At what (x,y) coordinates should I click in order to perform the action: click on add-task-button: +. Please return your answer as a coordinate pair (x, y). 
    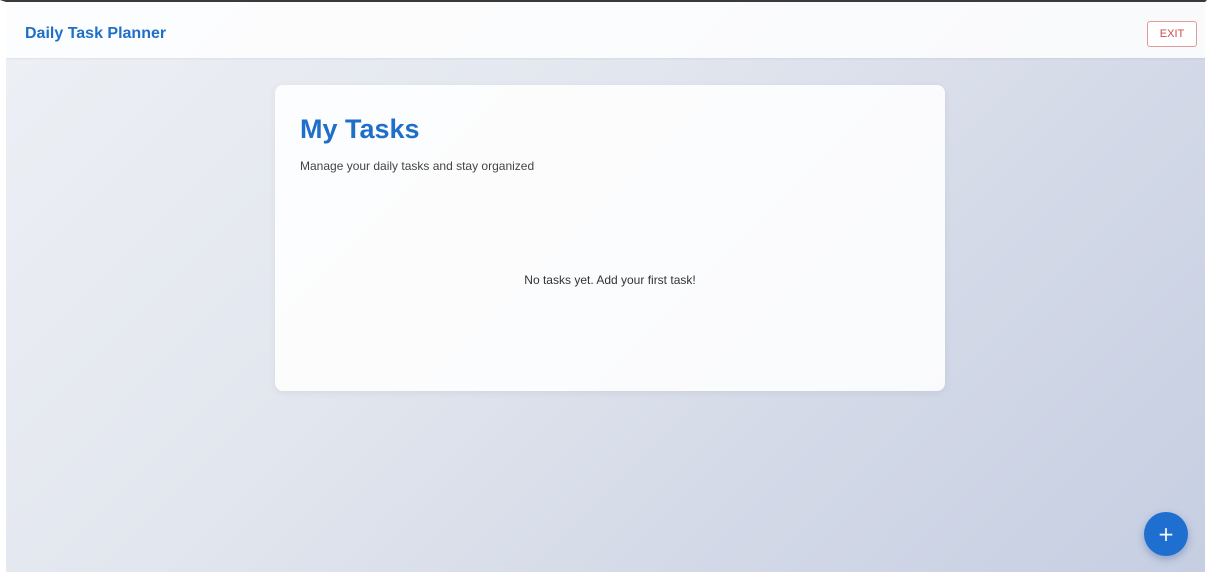
    Looking at the image, I should click on (1166, 534).